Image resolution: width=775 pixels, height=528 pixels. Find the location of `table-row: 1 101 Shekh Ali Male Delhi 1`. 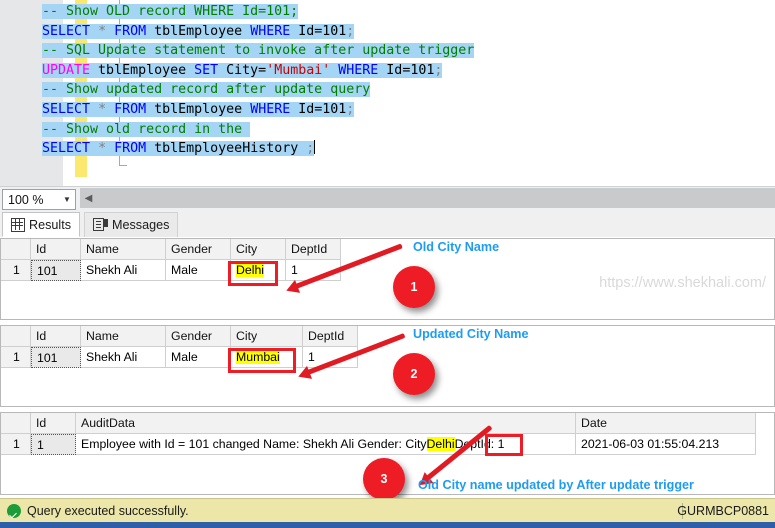

table-row: 1 101 Shekh Ali Male Delhi 1 is located at coordinates (171, 270).